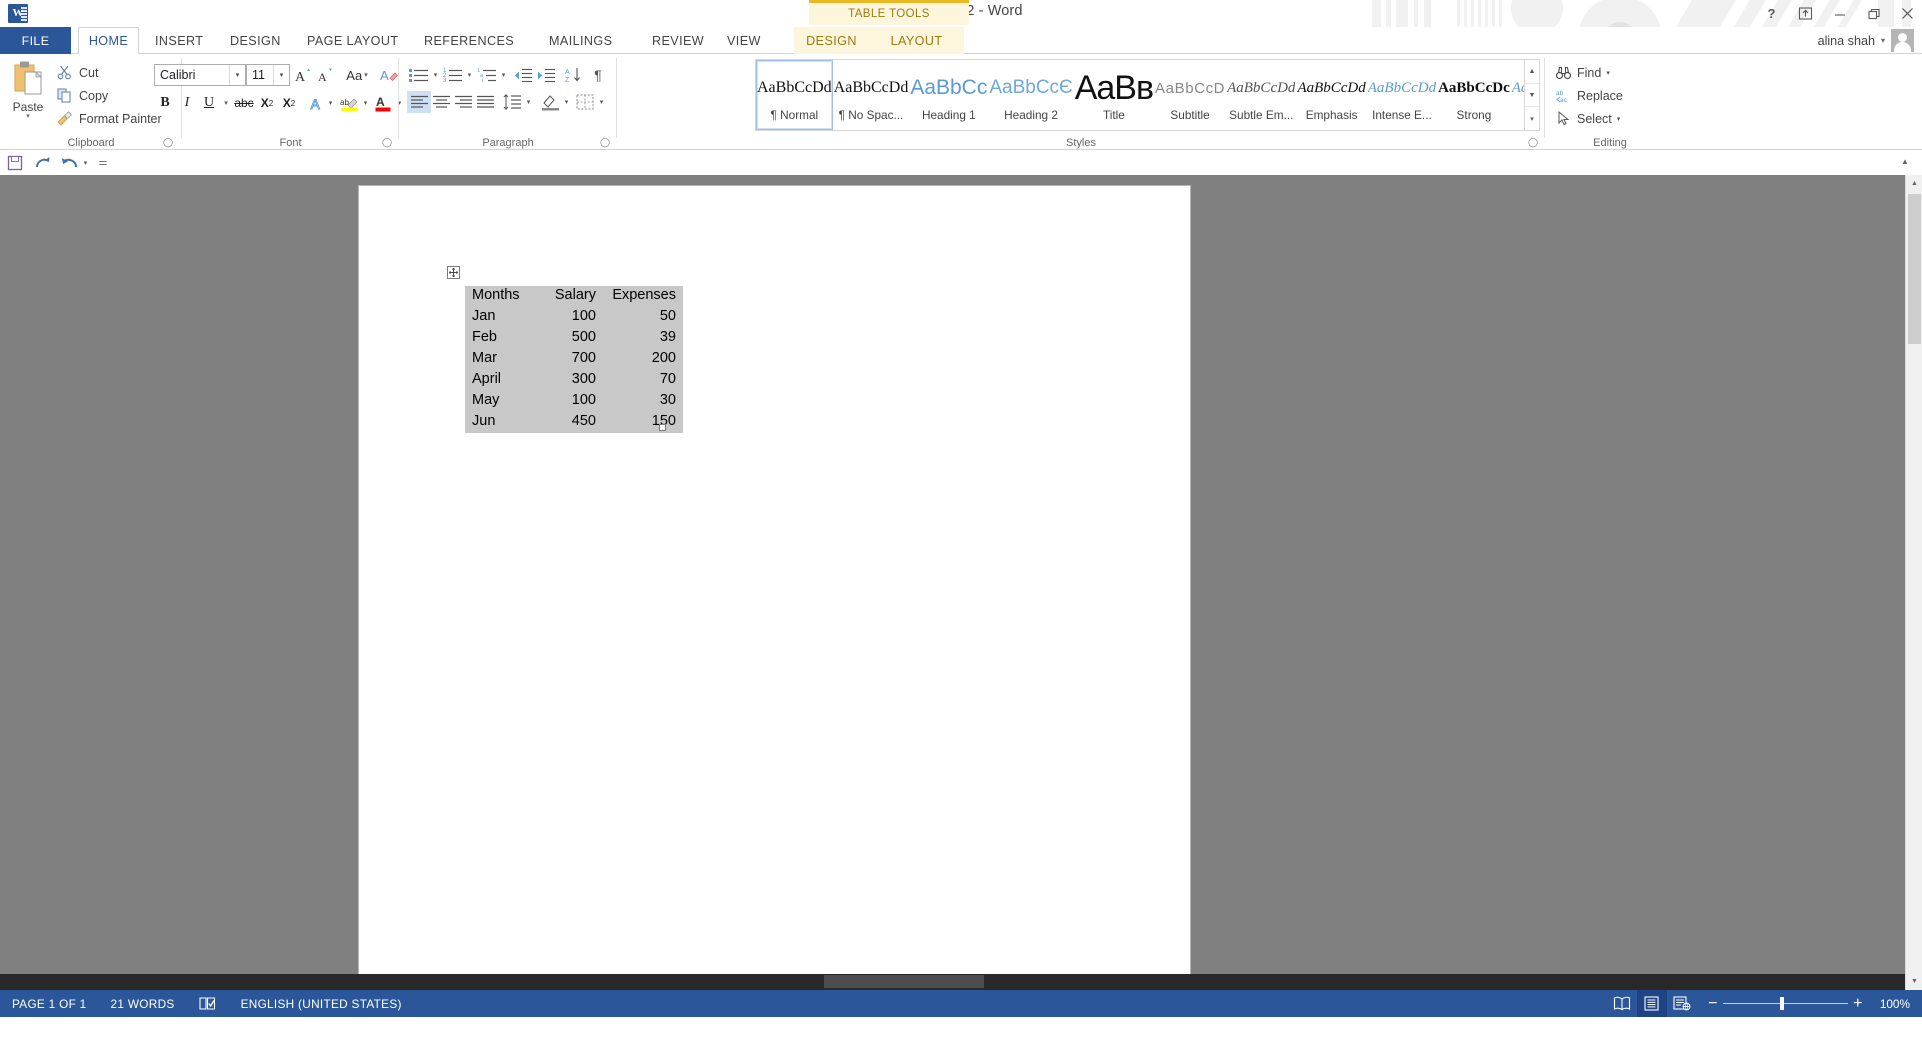 The image size is (1922, 1053). I want to click on highlight-dropdown-icon: ▾, so click(365, 103).